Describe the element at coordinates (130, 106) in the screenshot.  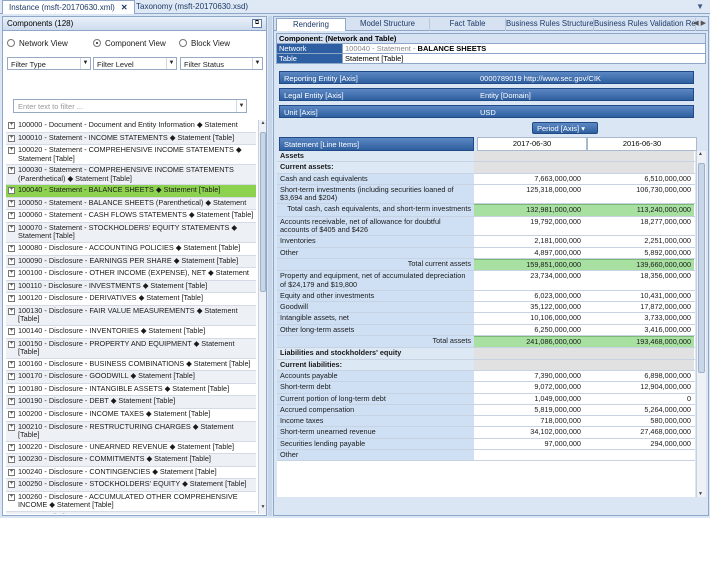
I see `filter-search-input: Enter text to filter ... ▼` at that location.